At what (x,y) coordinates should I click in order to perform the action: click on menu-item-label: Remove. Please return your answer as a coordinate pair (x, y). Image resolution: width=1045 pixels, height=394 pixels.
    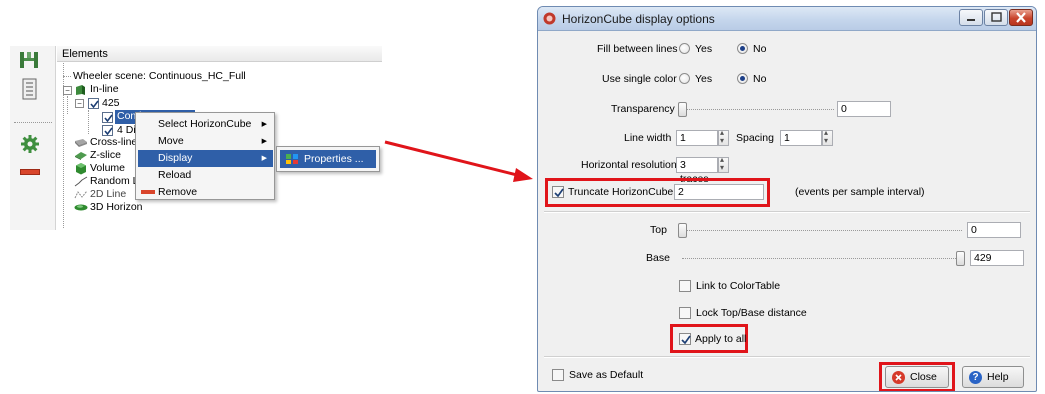
    Looking at the image, I should click on (178, 192).